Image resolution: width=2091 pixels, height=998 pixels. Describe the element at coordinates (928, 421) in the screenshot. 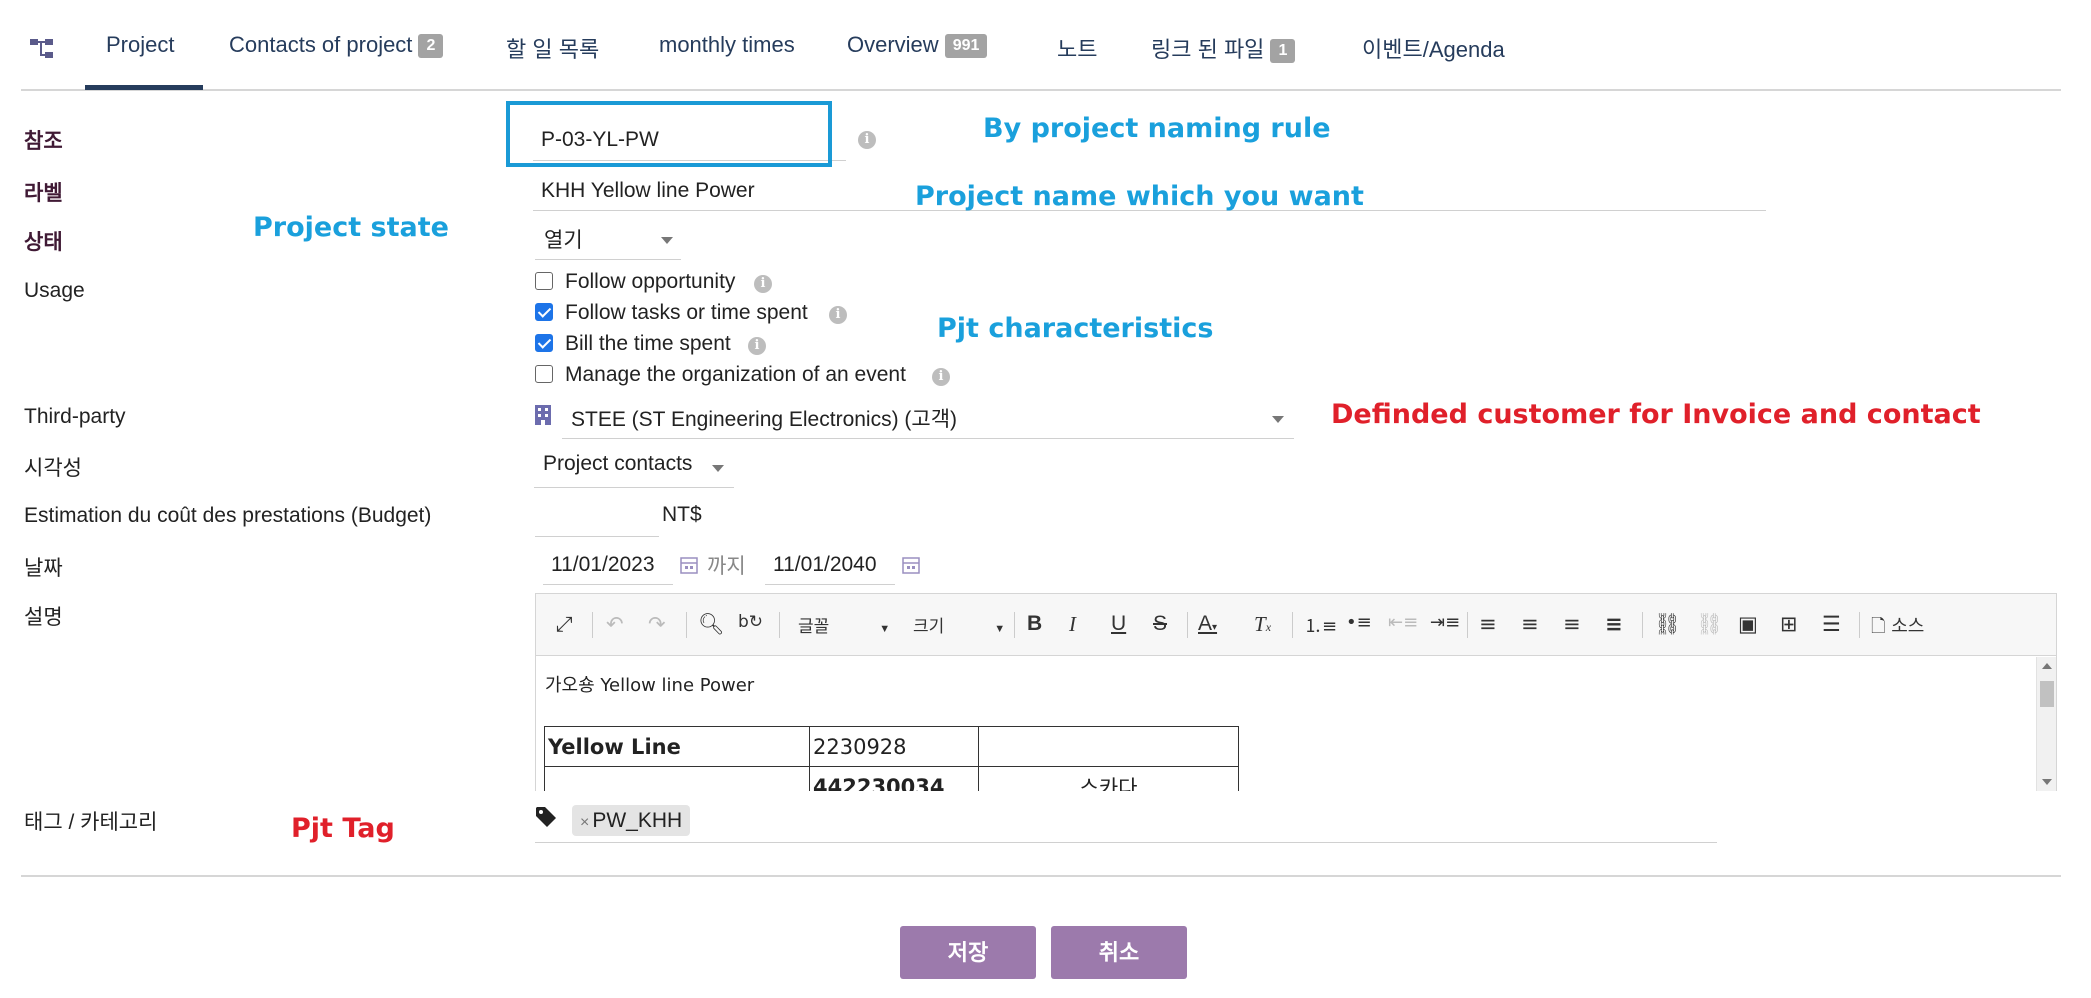

I see `thirdparty-select: STEE (ST Engineering Electronics) (고객)` at that location.